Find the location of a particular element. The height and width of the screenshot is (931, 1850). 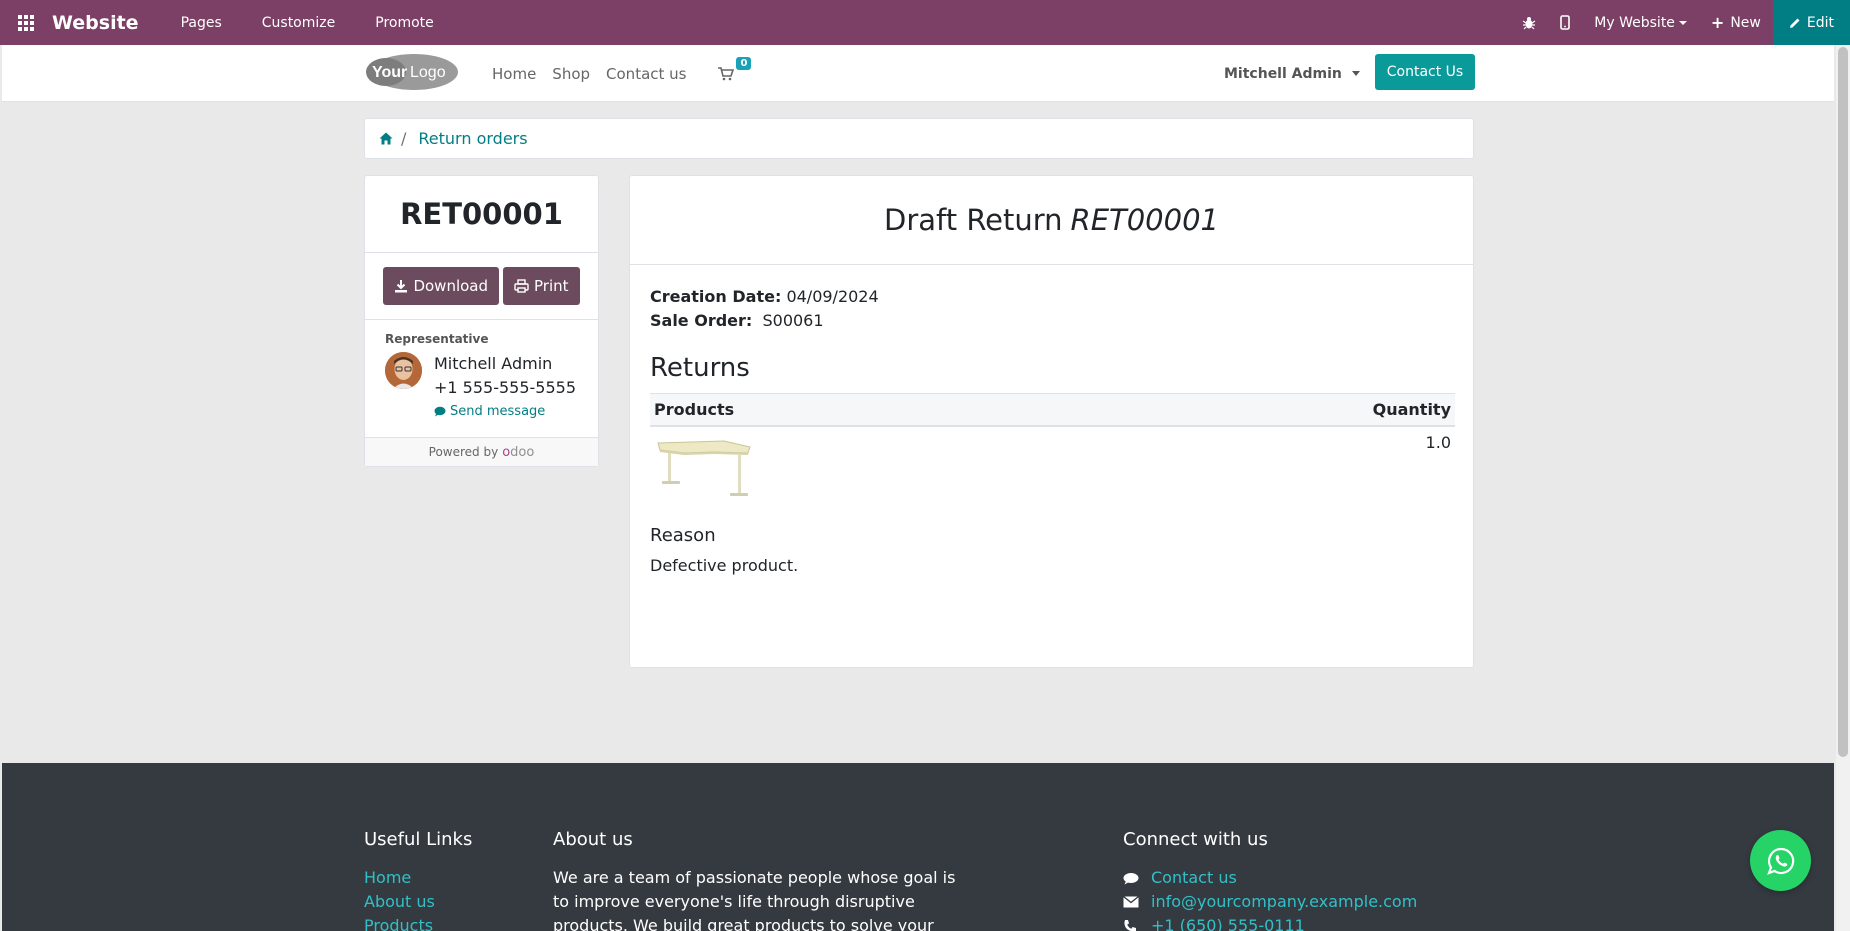

returns-heading: Returns is located at coordinates (700, 368).